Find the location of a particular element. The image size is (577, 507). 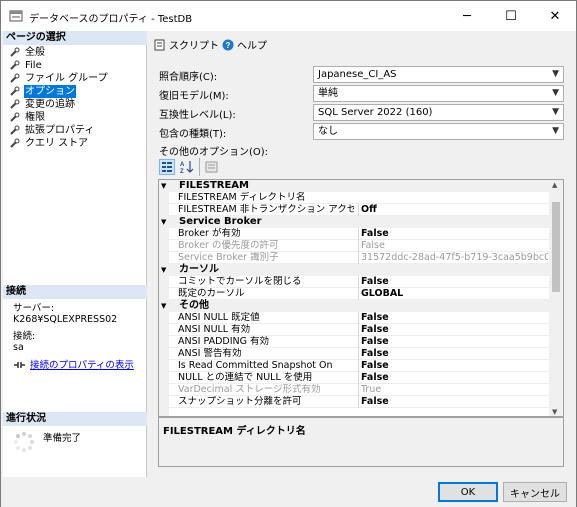

property-name: FILESTREAM 非トランザクション アクセス is located at coordinates (266, 209).